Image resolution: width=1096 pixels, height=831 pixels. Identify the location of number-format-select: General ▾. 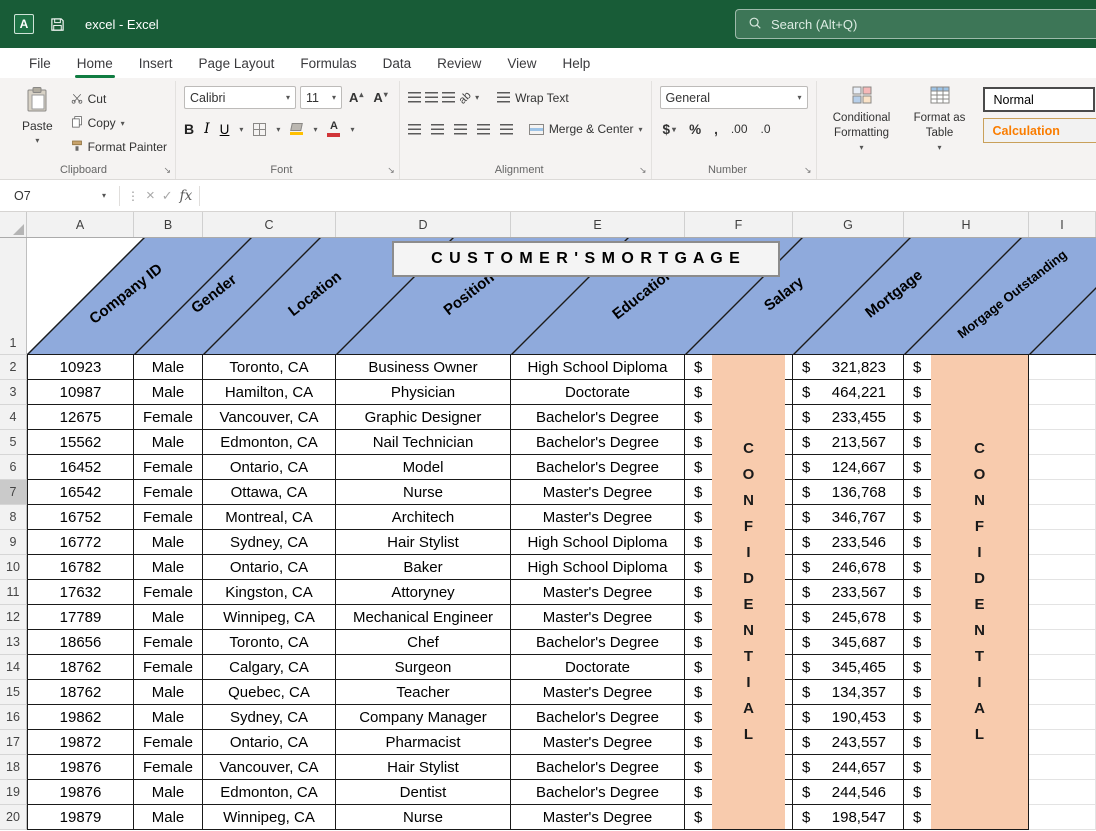
(733, 97).